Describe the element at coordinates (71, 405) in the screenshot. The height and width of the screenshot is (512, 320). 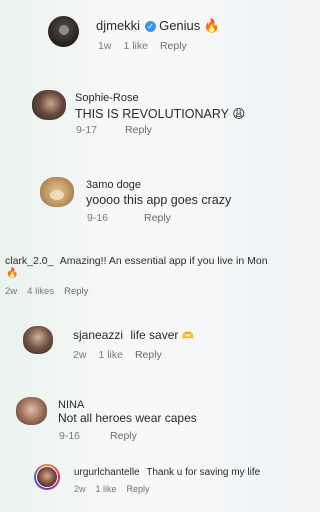
I see `username: NINA` at that location.